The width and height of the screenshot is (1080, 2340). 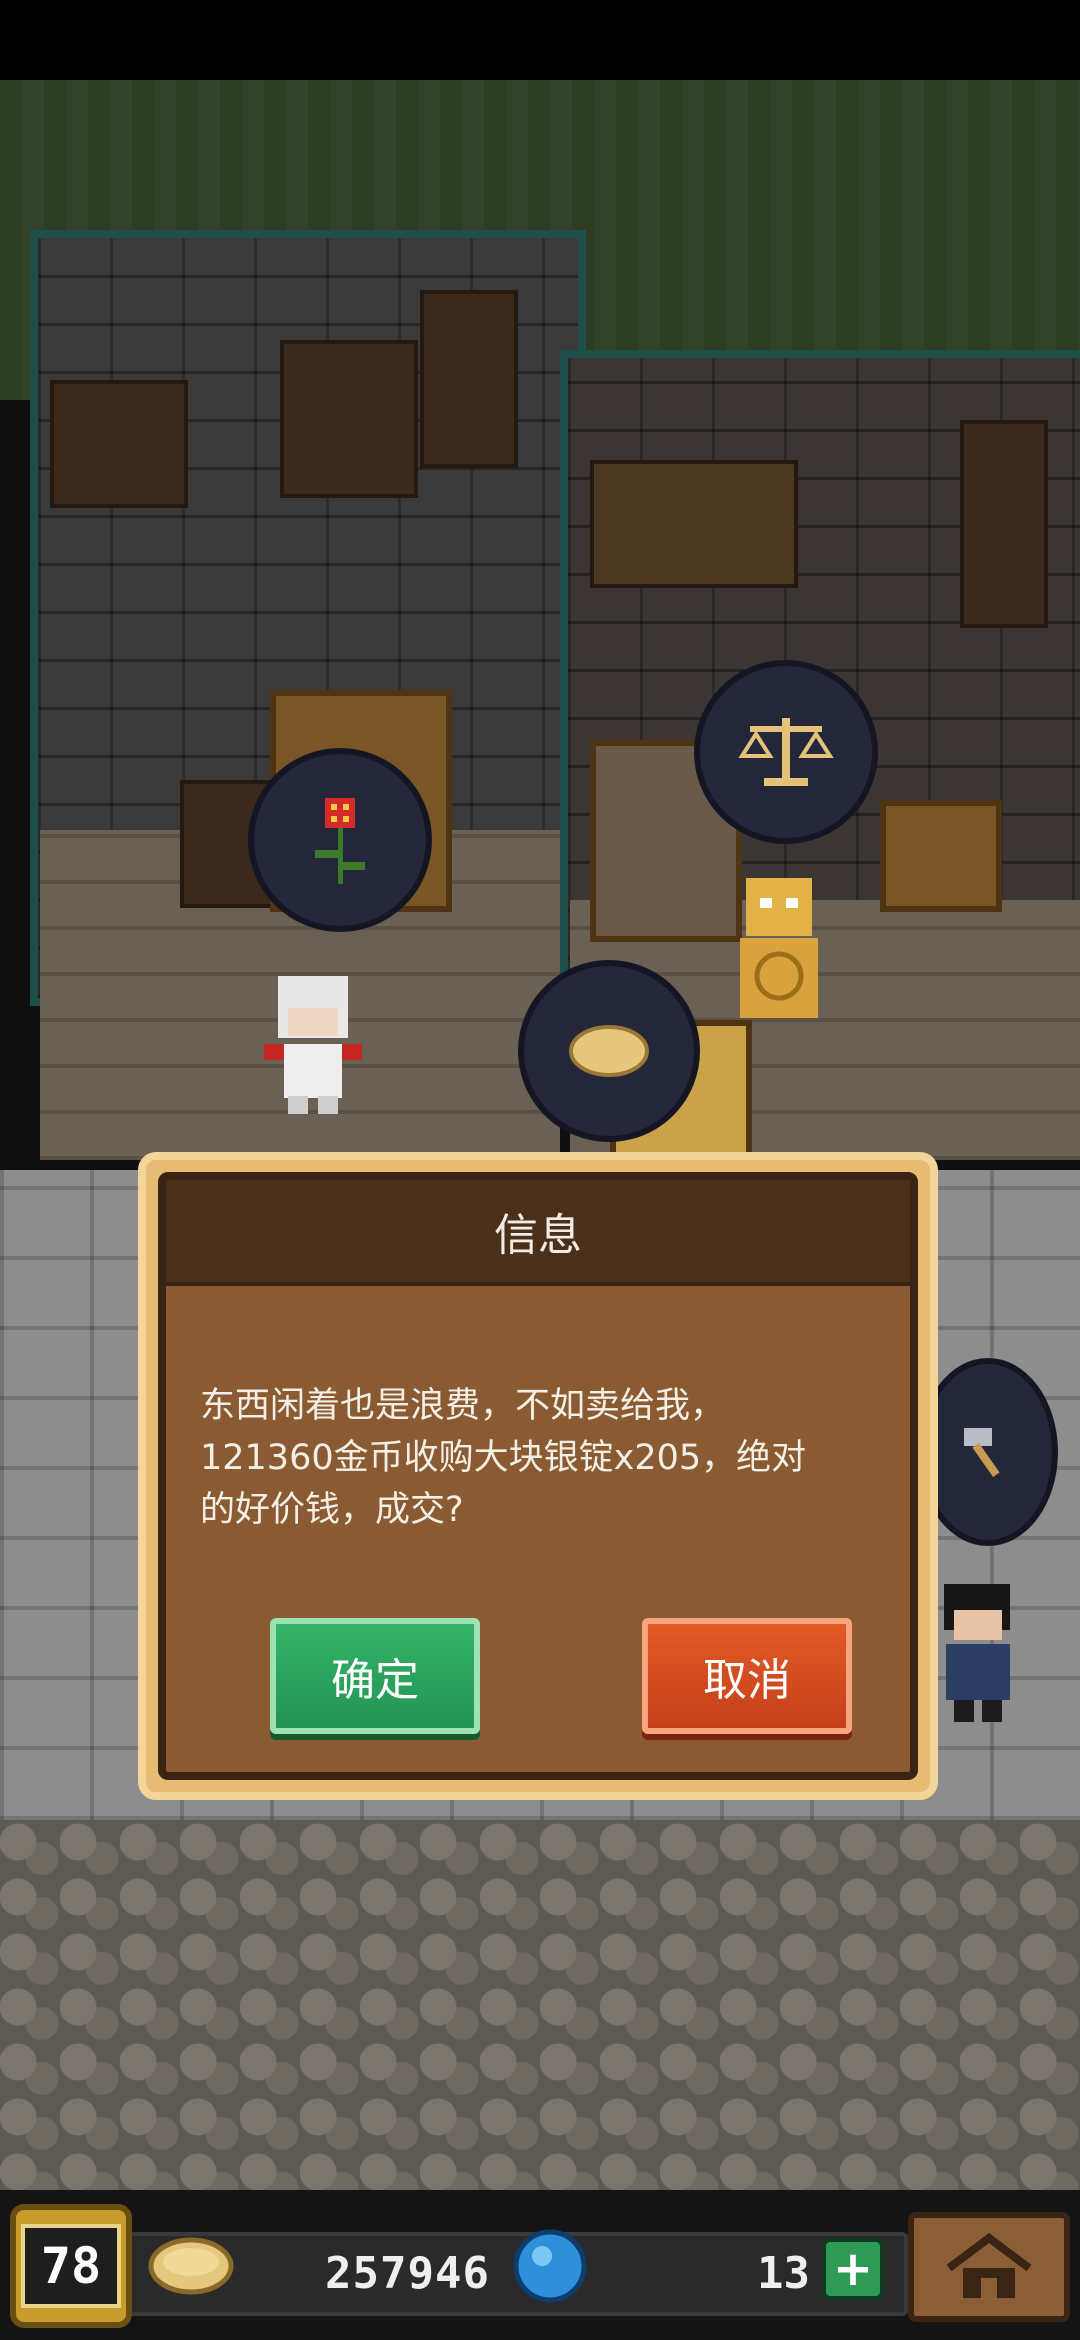 What do you see at coordinates (550, 2266) in the screenshot?
I see `gem-icon` at bounding box center [550, 2266].